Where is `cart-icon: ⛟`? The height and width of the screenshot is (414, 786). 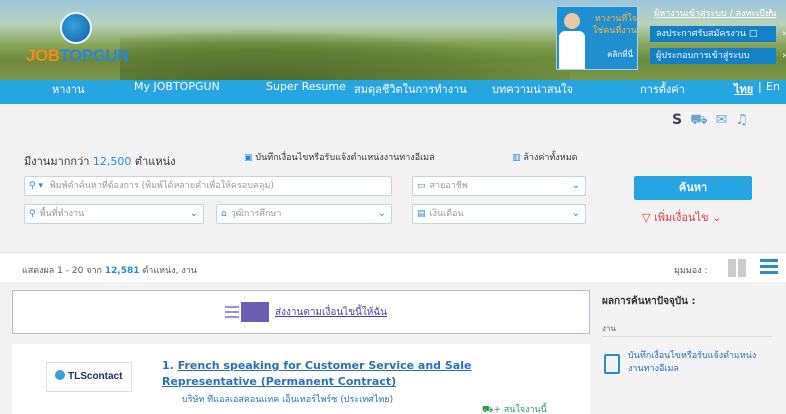
cart-icon: ⛟ is located at coordinates (699, 121).